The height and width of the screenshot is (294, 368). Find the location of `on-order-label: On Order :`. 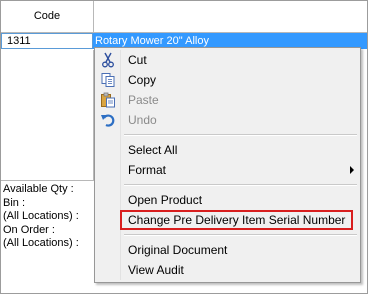

on-order-label: On Order : is located at coordinates (29, 229).